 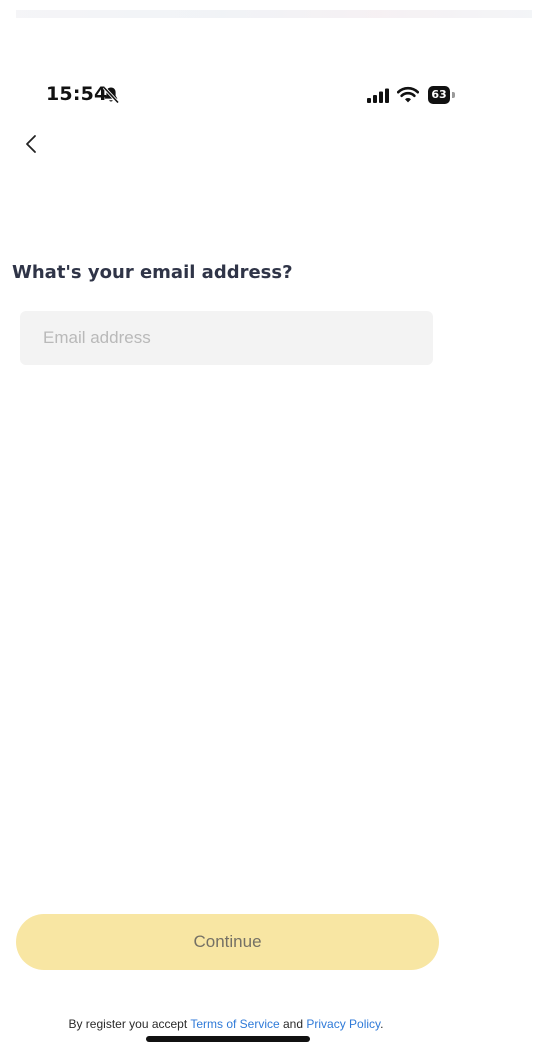 I want to click on terms-middle: and, so click(x=293, y=1024).